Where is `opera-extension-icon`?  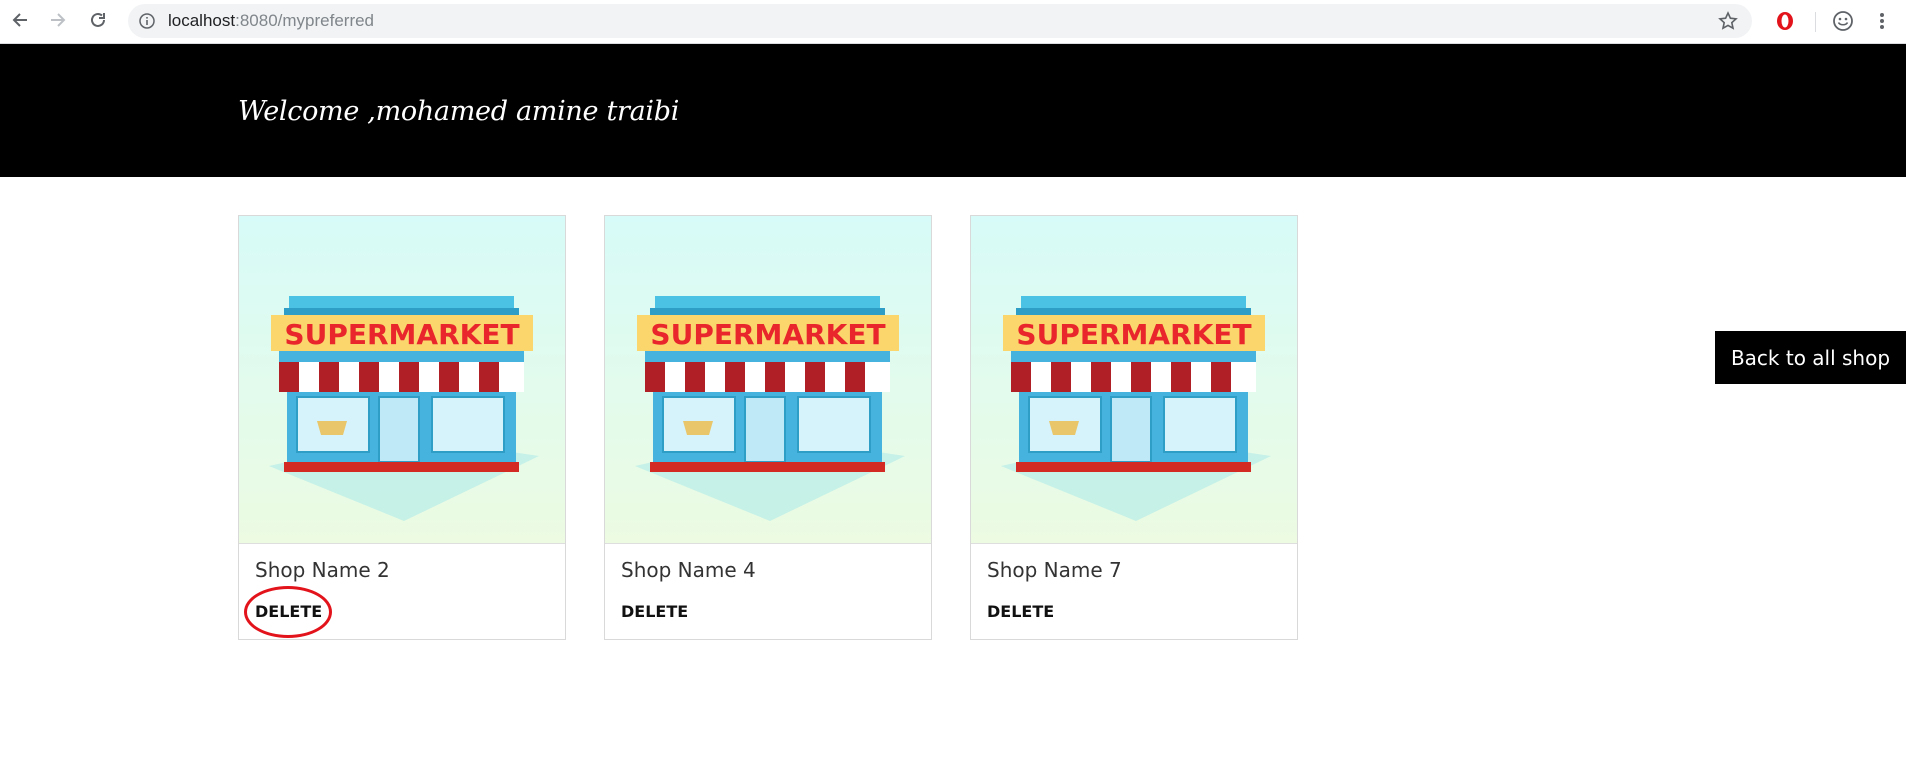 opera-extension-icon is located at coordinates (1785, 21).